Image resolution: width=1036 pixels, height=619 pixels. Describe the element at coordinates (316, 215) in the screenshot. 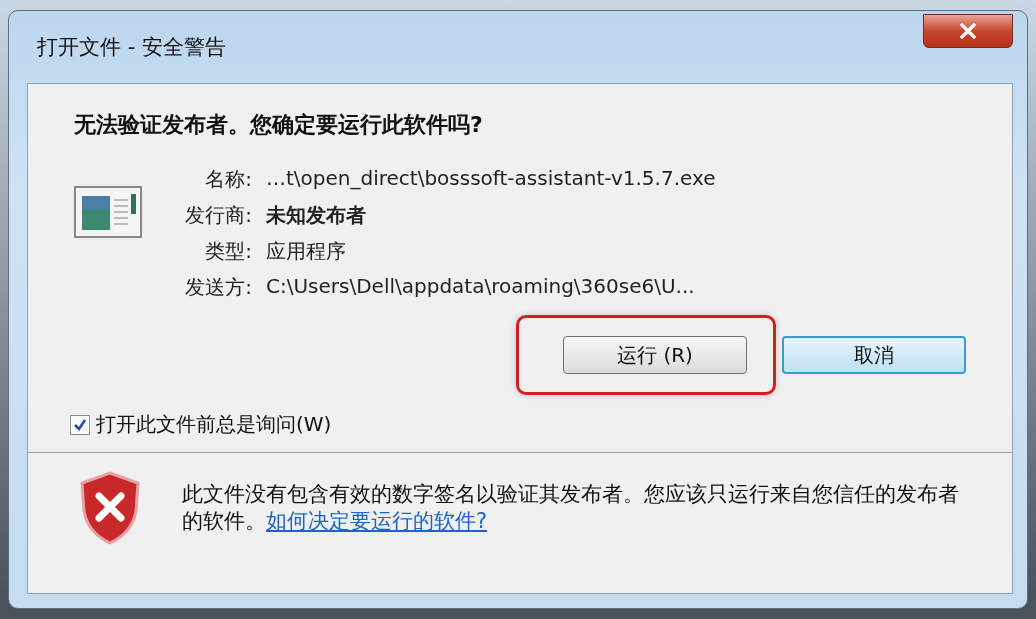

I see `field-value: 未知发布者` at that location.